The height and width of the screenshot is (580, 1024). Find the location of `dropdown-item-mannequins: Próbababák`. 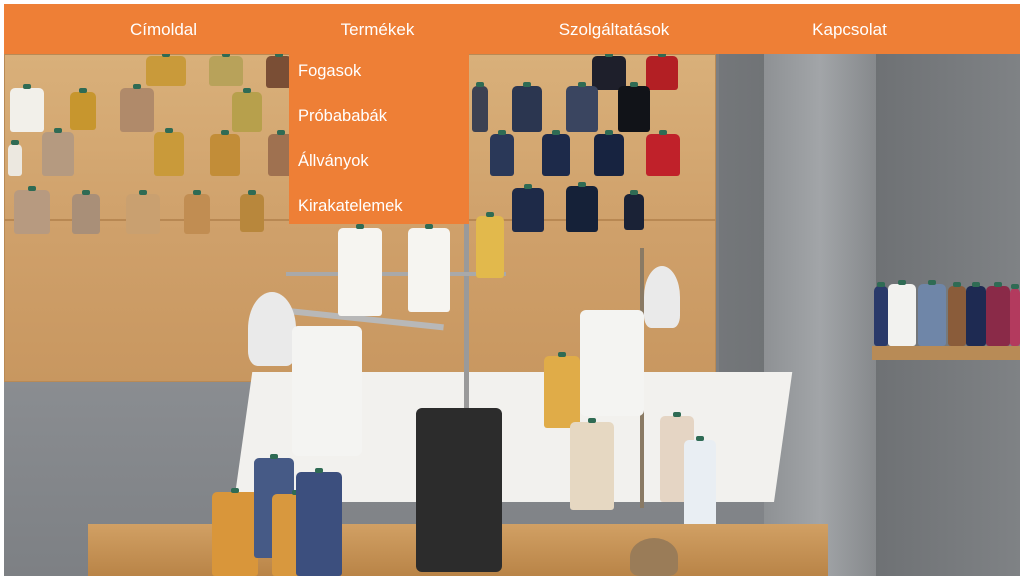

dropdown-item-mannequins: Próbababák is located at coordinates (379, 121).